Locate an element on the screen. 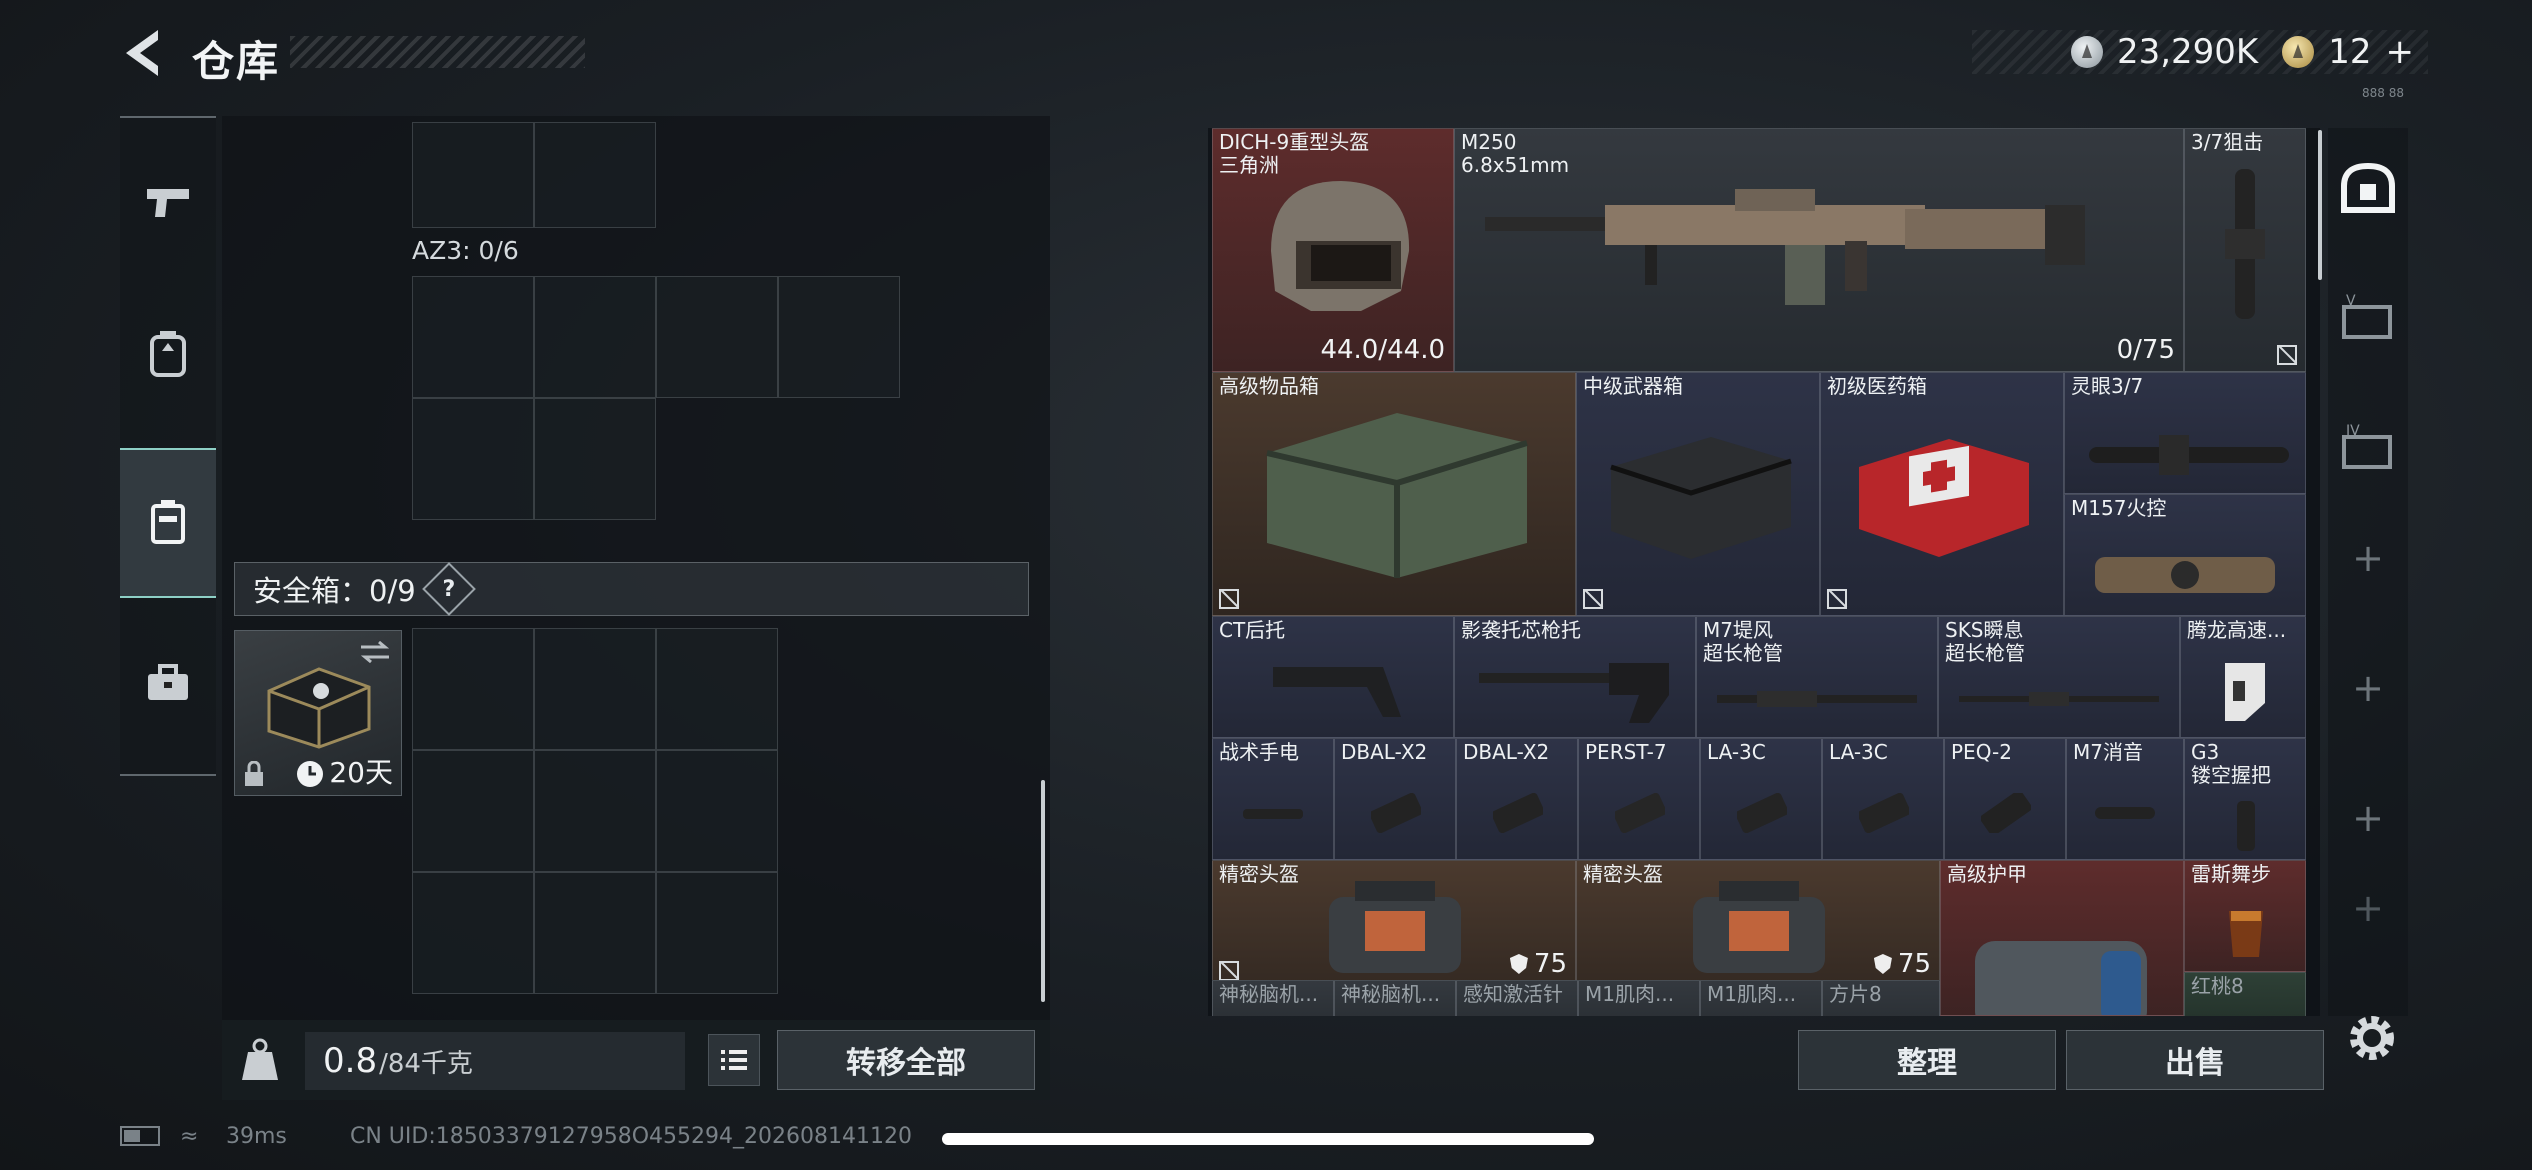 This screenshot has width=2532, height=1170. stock-icon is located at coordinates (1337, 692).